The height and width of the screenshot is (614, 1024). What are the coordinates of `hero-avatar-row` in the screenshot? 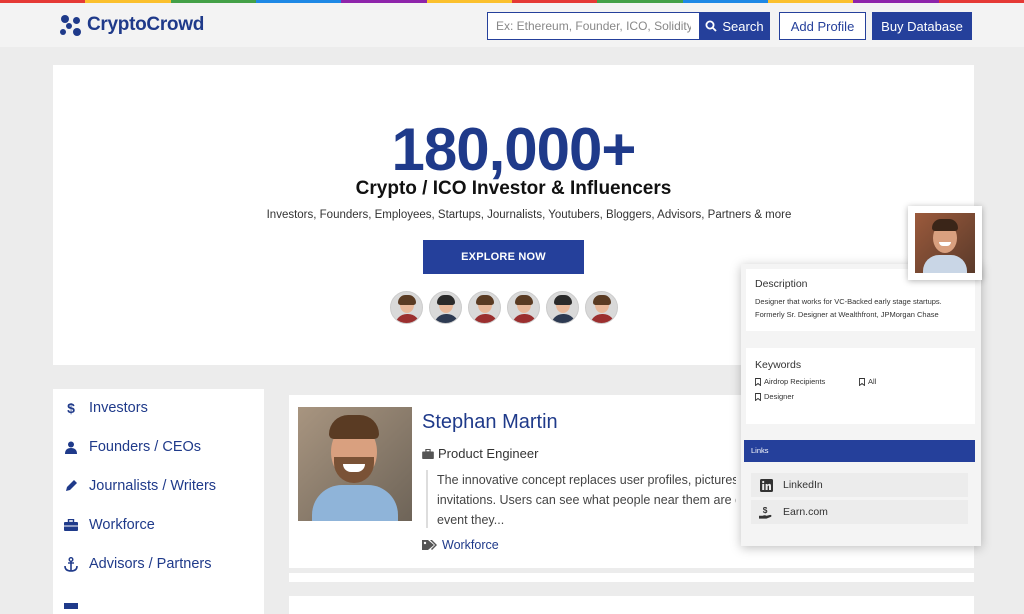 It's located at (504, 307).